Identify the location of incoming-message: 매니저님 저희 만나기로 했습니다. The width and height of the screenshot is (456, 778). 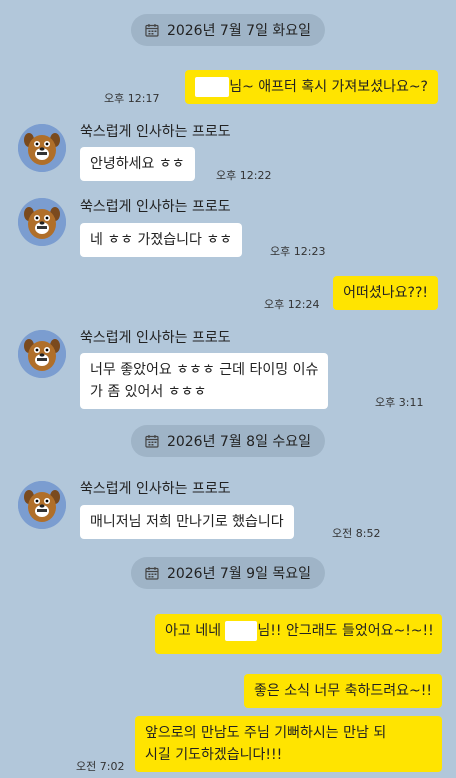
(187, 522).